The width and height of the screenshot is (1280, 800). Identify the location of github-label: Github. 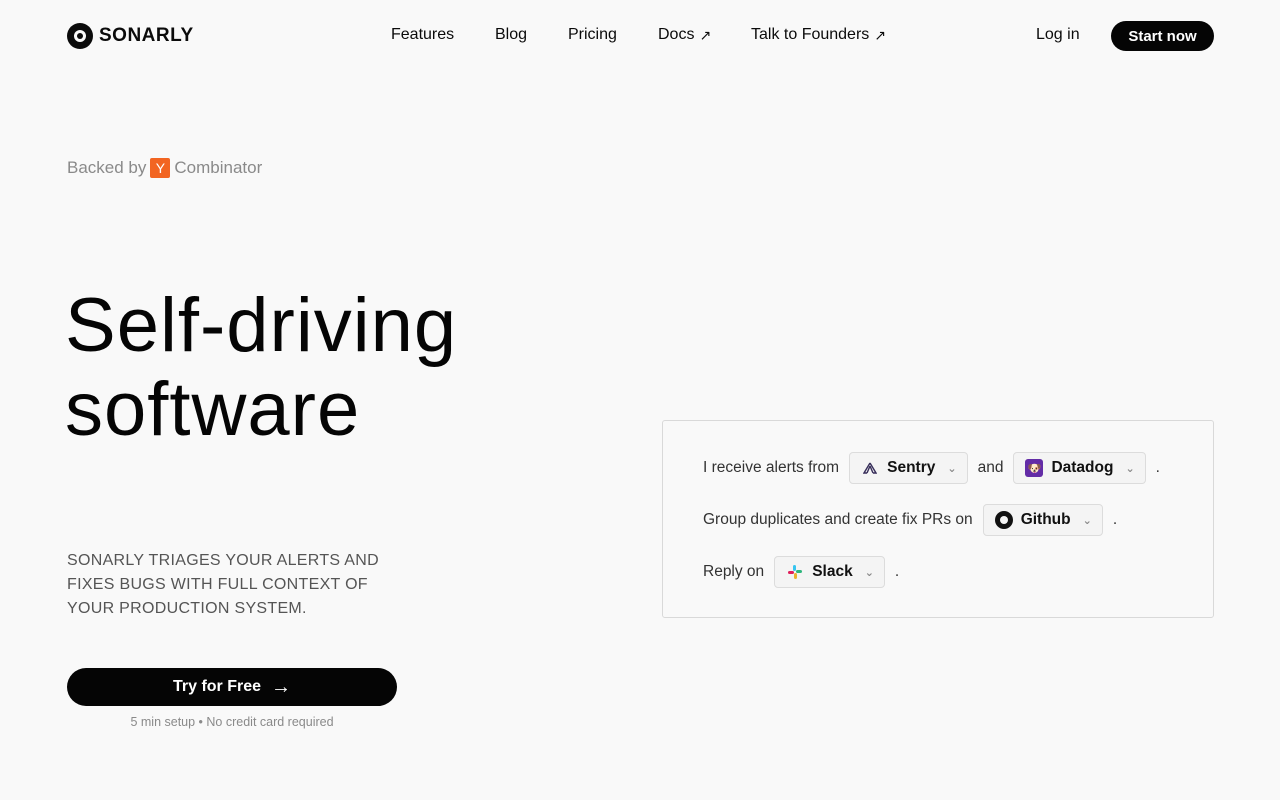
(1045, 519).